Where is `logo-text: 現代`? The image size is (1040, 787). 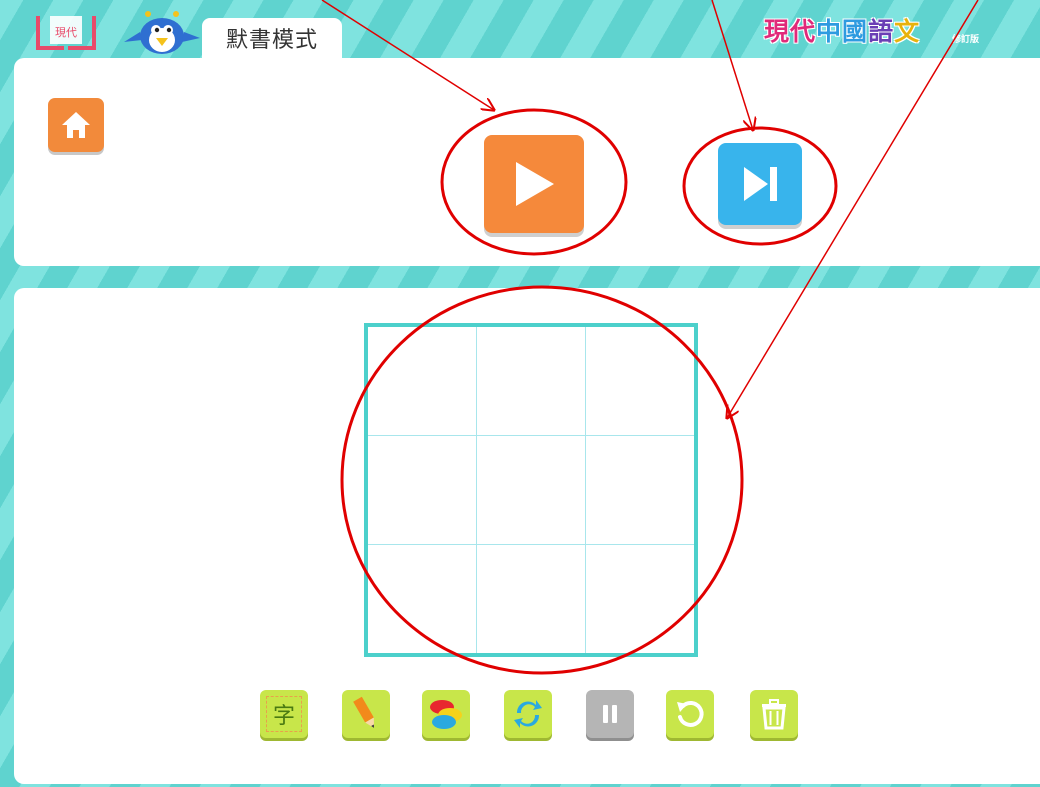
logo-text: 現代 is located at coordinates (66, 32).